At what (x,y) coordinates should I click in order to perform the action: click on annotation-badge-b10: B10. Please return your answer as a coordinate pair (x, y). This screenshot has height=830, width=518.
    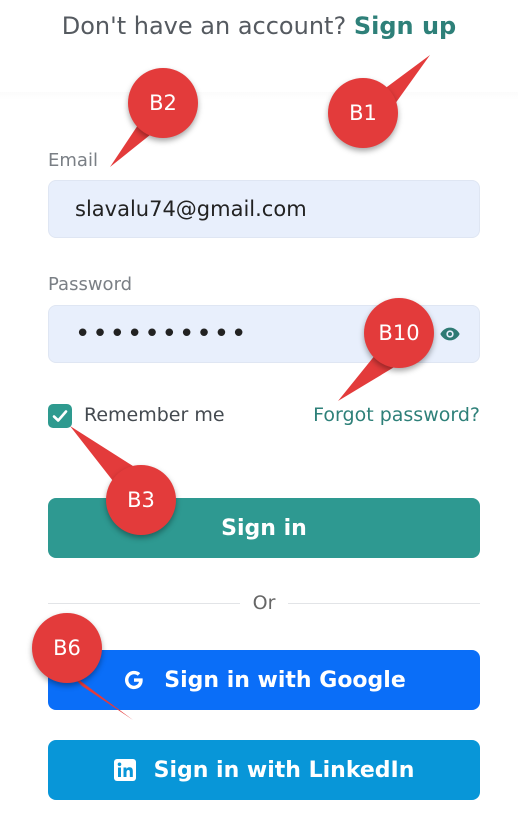
    Looking at the image, I should click on (399, 333).